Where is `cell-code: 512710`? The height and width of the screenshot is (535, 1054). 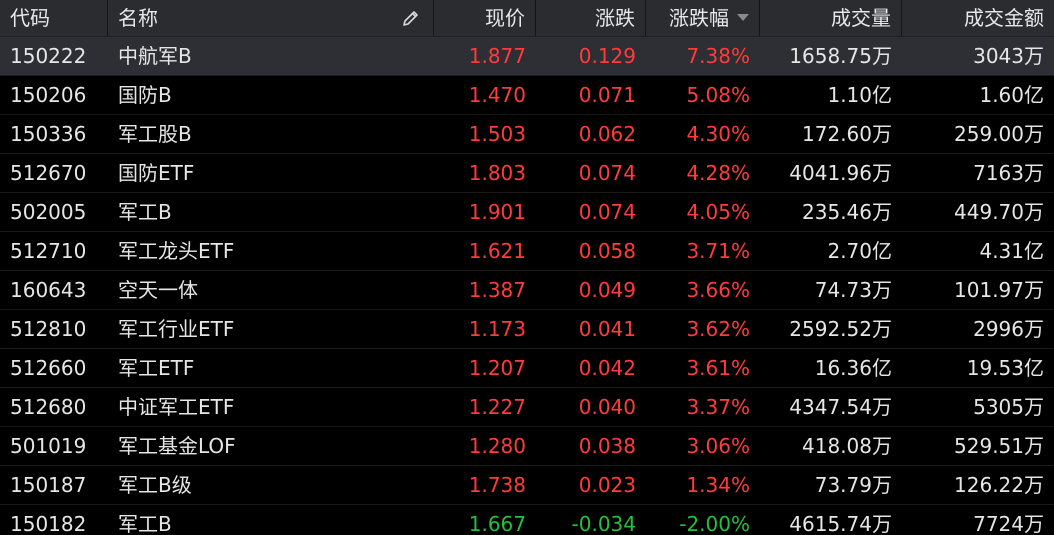
cell-code: 512710 is located at coordinates (48, 251).